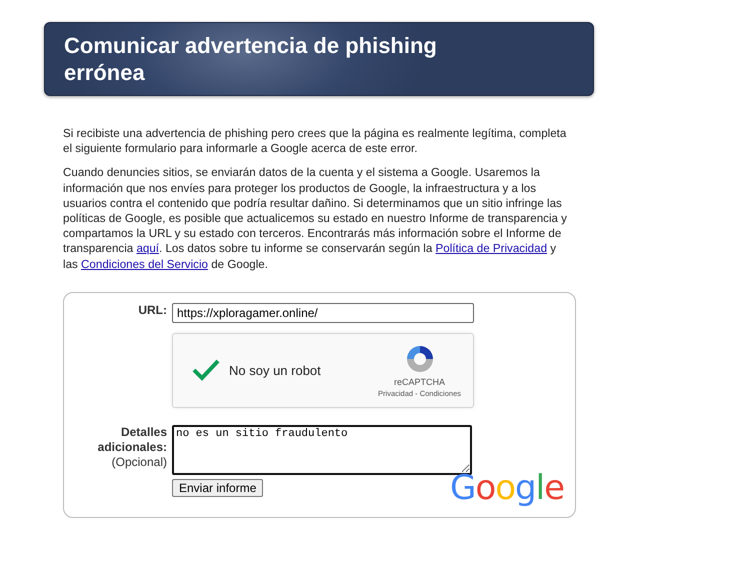 The image size is (753, 586). Describe the element at coordinates (319, 59) in the screenshot. I see `page-title: Comunicar advertencia de phishing errónea` at that location.